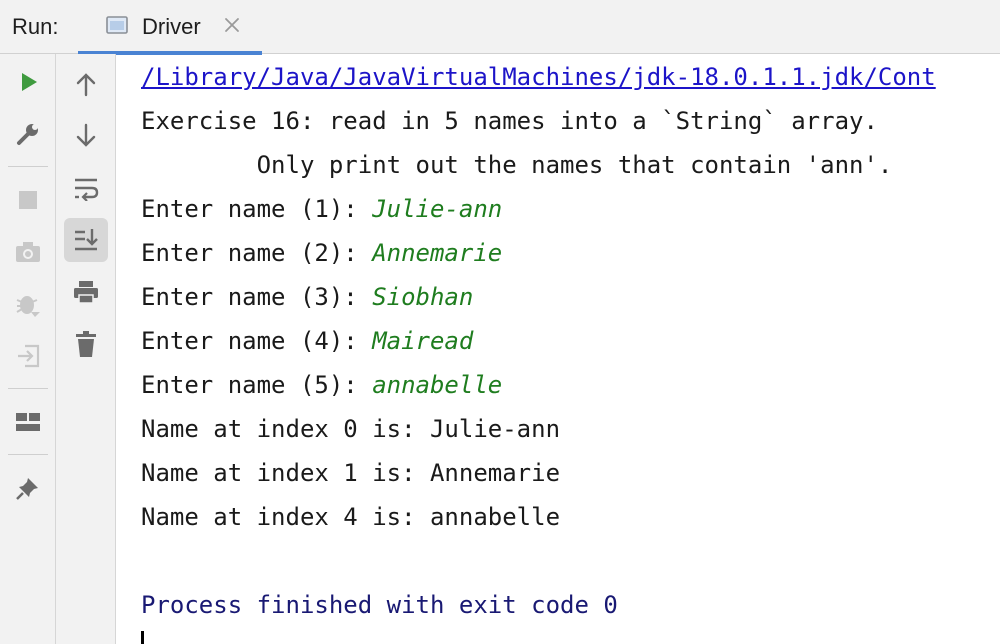  Describe the element at coordinates (86, 84) in the screenshot. I see `arrow-up-icon` at that location.